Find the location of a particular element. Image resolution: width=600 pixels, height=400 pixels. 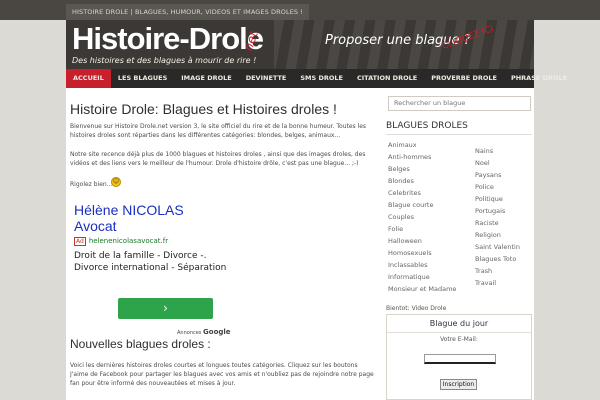

google-logo: Google is located at coordinates (217, 332).